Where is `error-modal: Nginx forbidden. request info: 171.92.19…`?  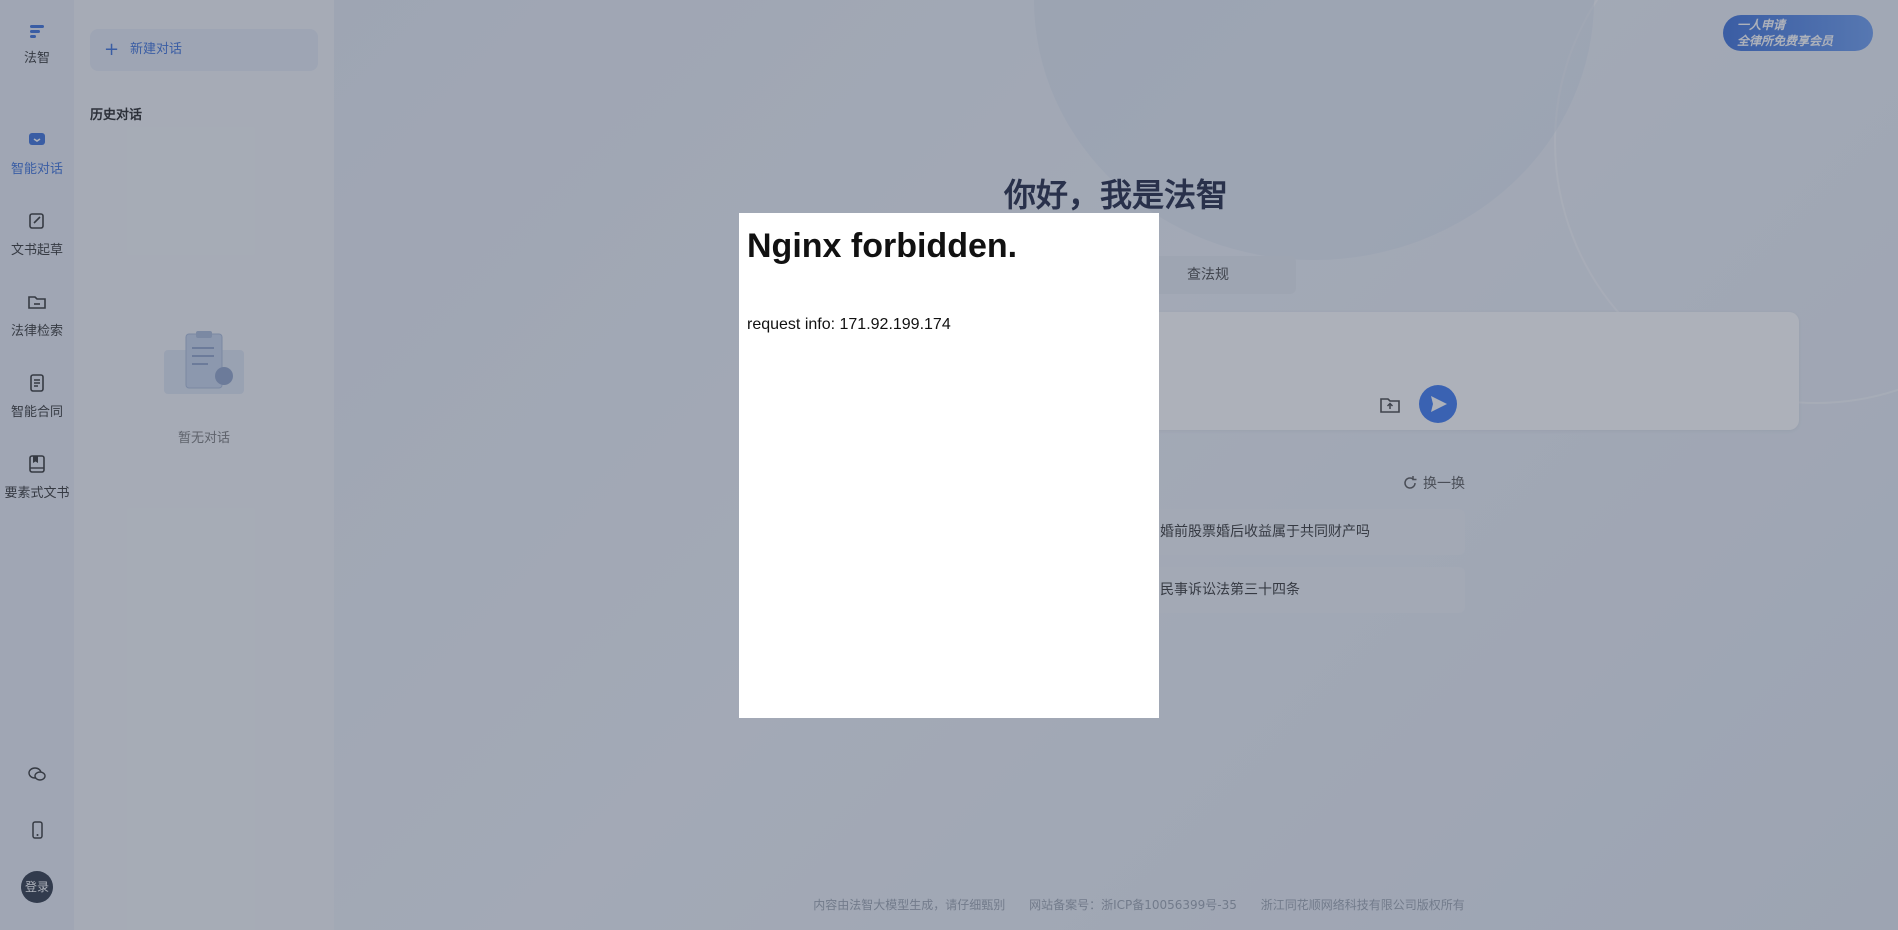
error-modal: Nginx forbidden. request info: 171.92.19… is located at coordinates (949, 465).